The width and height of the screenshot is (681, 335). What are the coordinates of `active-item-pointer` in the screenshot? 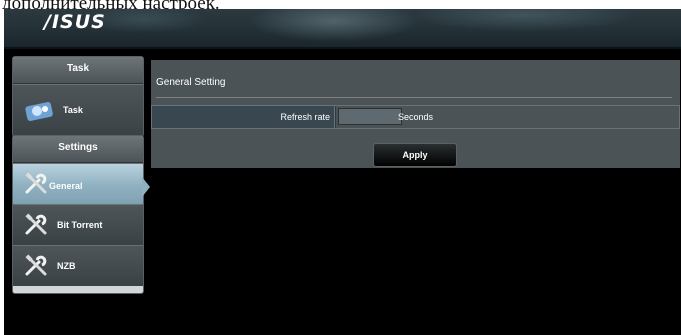 It's located at (146, 187).